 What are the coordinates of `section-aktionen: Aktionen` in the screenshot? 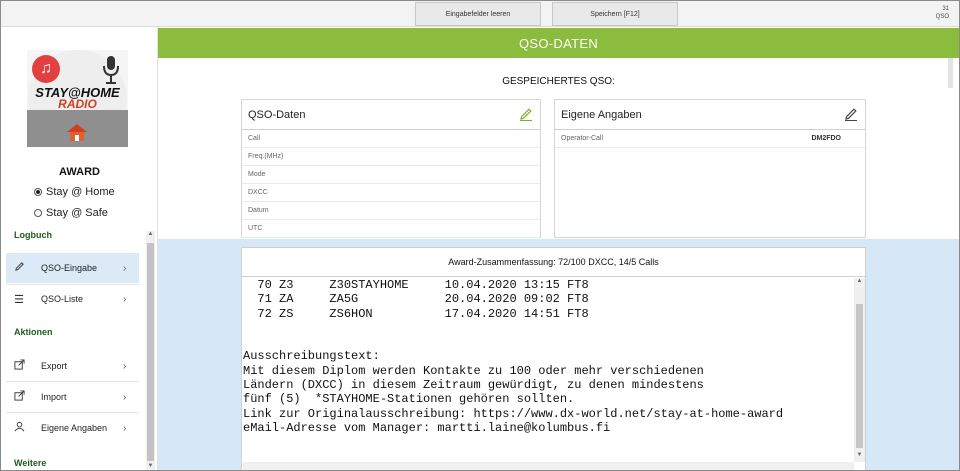 It's located at (33, 332).